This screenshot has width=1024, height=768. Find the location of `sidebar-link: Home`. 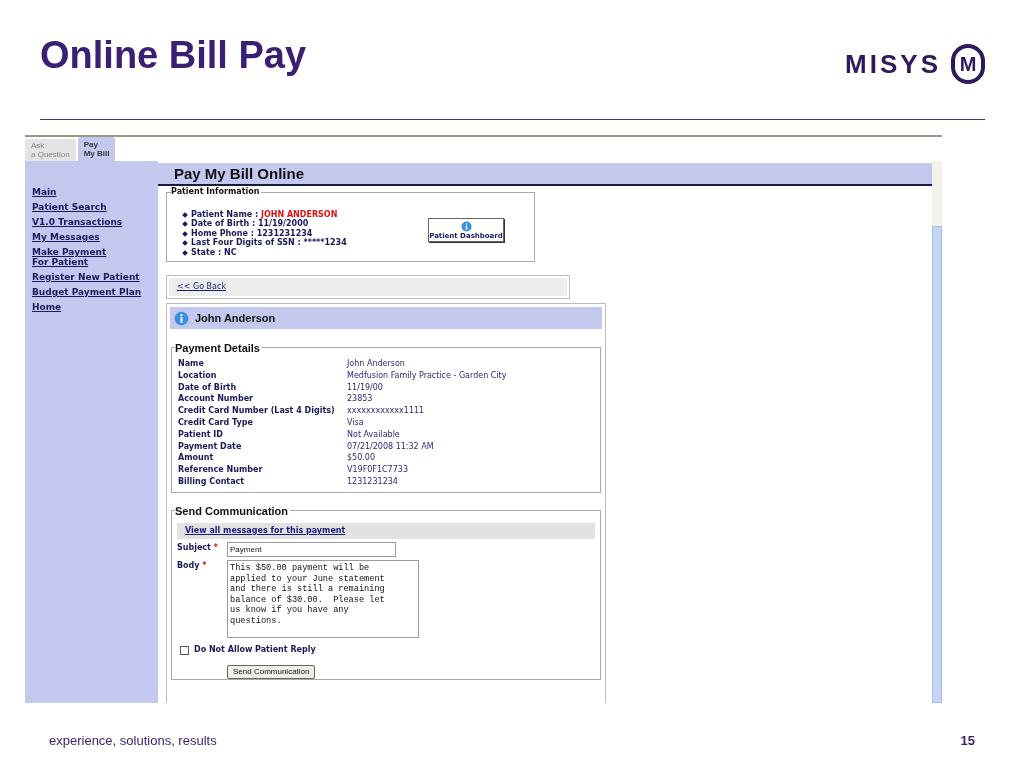

sidebar-link: Home is located at coordinates (95, 307).